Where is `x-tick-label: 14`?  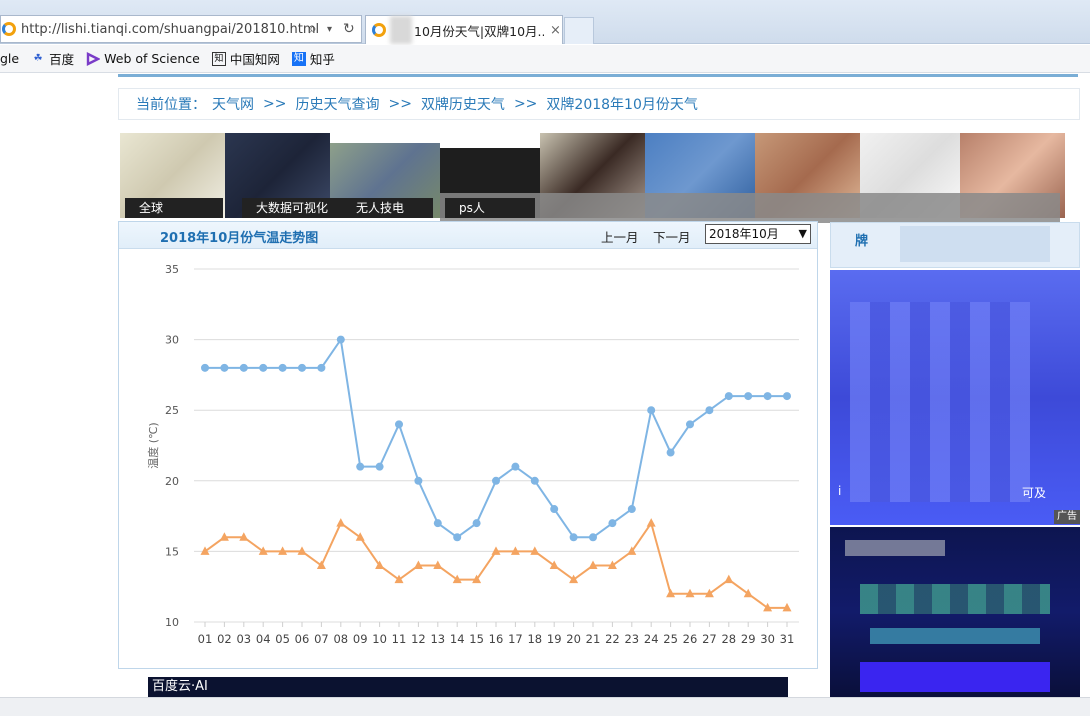 x-tick-label: 14 is located at coordinates (457, 639).